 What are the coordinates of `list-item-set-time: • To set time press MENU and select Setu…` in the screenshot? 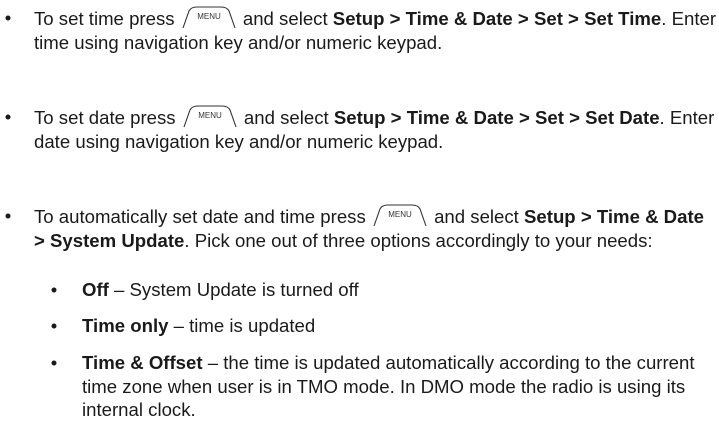 It's located at (361, 30).